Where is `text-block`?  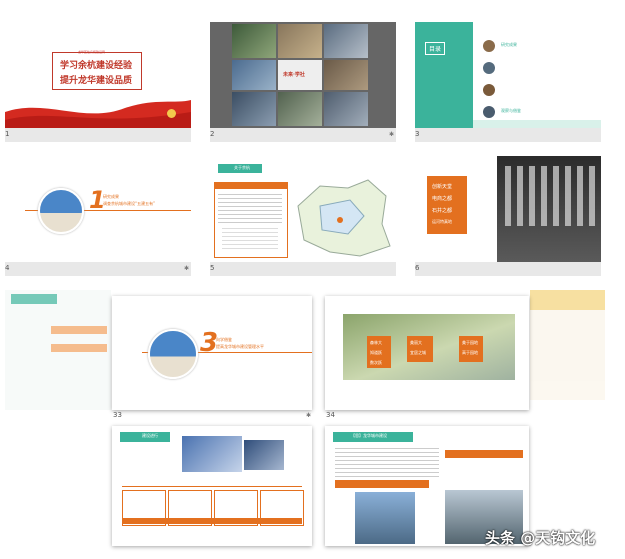
text-block is located at coordinates (387, 463).